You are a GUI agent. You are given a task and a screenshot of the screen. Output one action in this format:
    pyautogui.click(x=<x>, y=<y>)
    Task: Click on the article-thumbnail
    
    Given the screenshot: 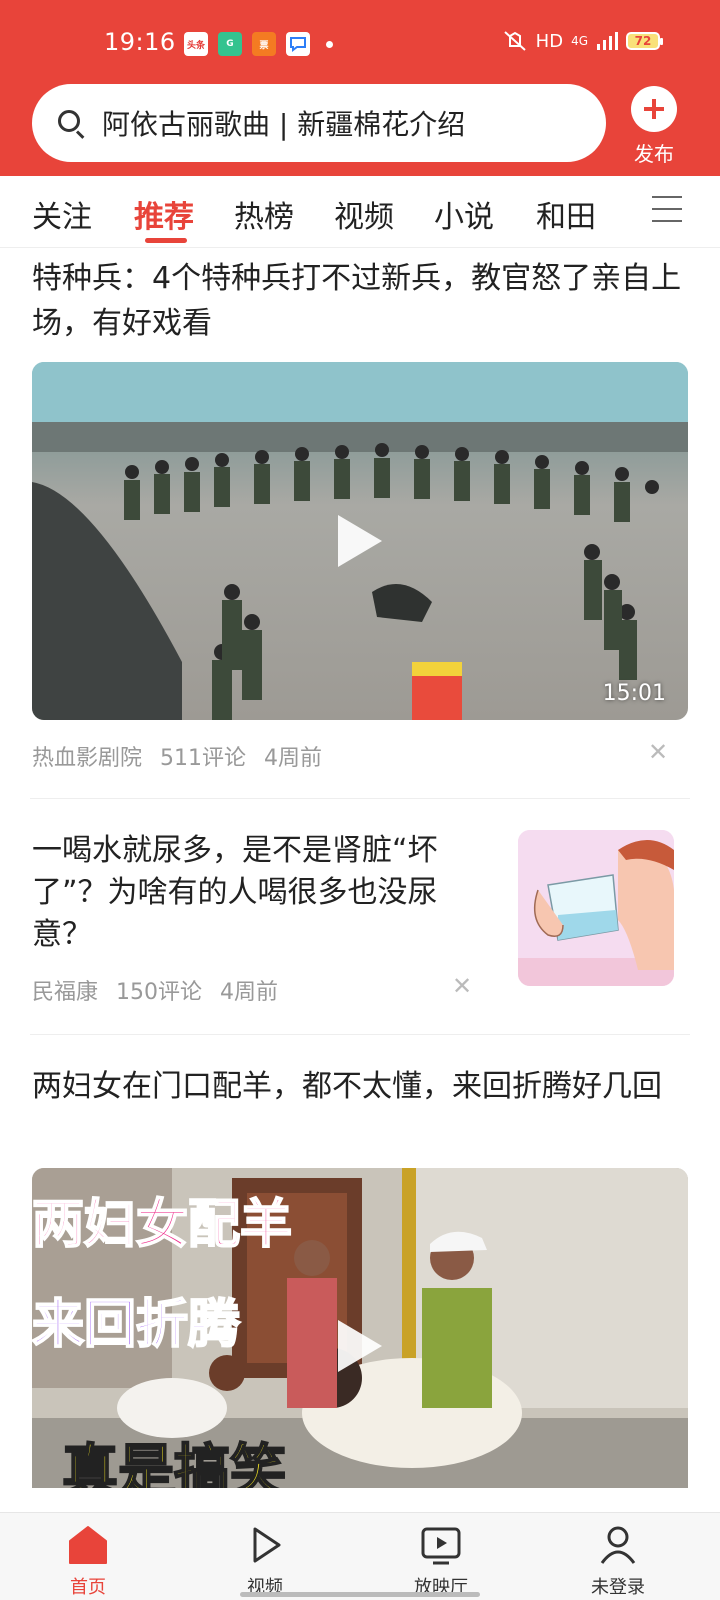 What is the action you would take?
    pyautogui.click(x=596, y=908)
    